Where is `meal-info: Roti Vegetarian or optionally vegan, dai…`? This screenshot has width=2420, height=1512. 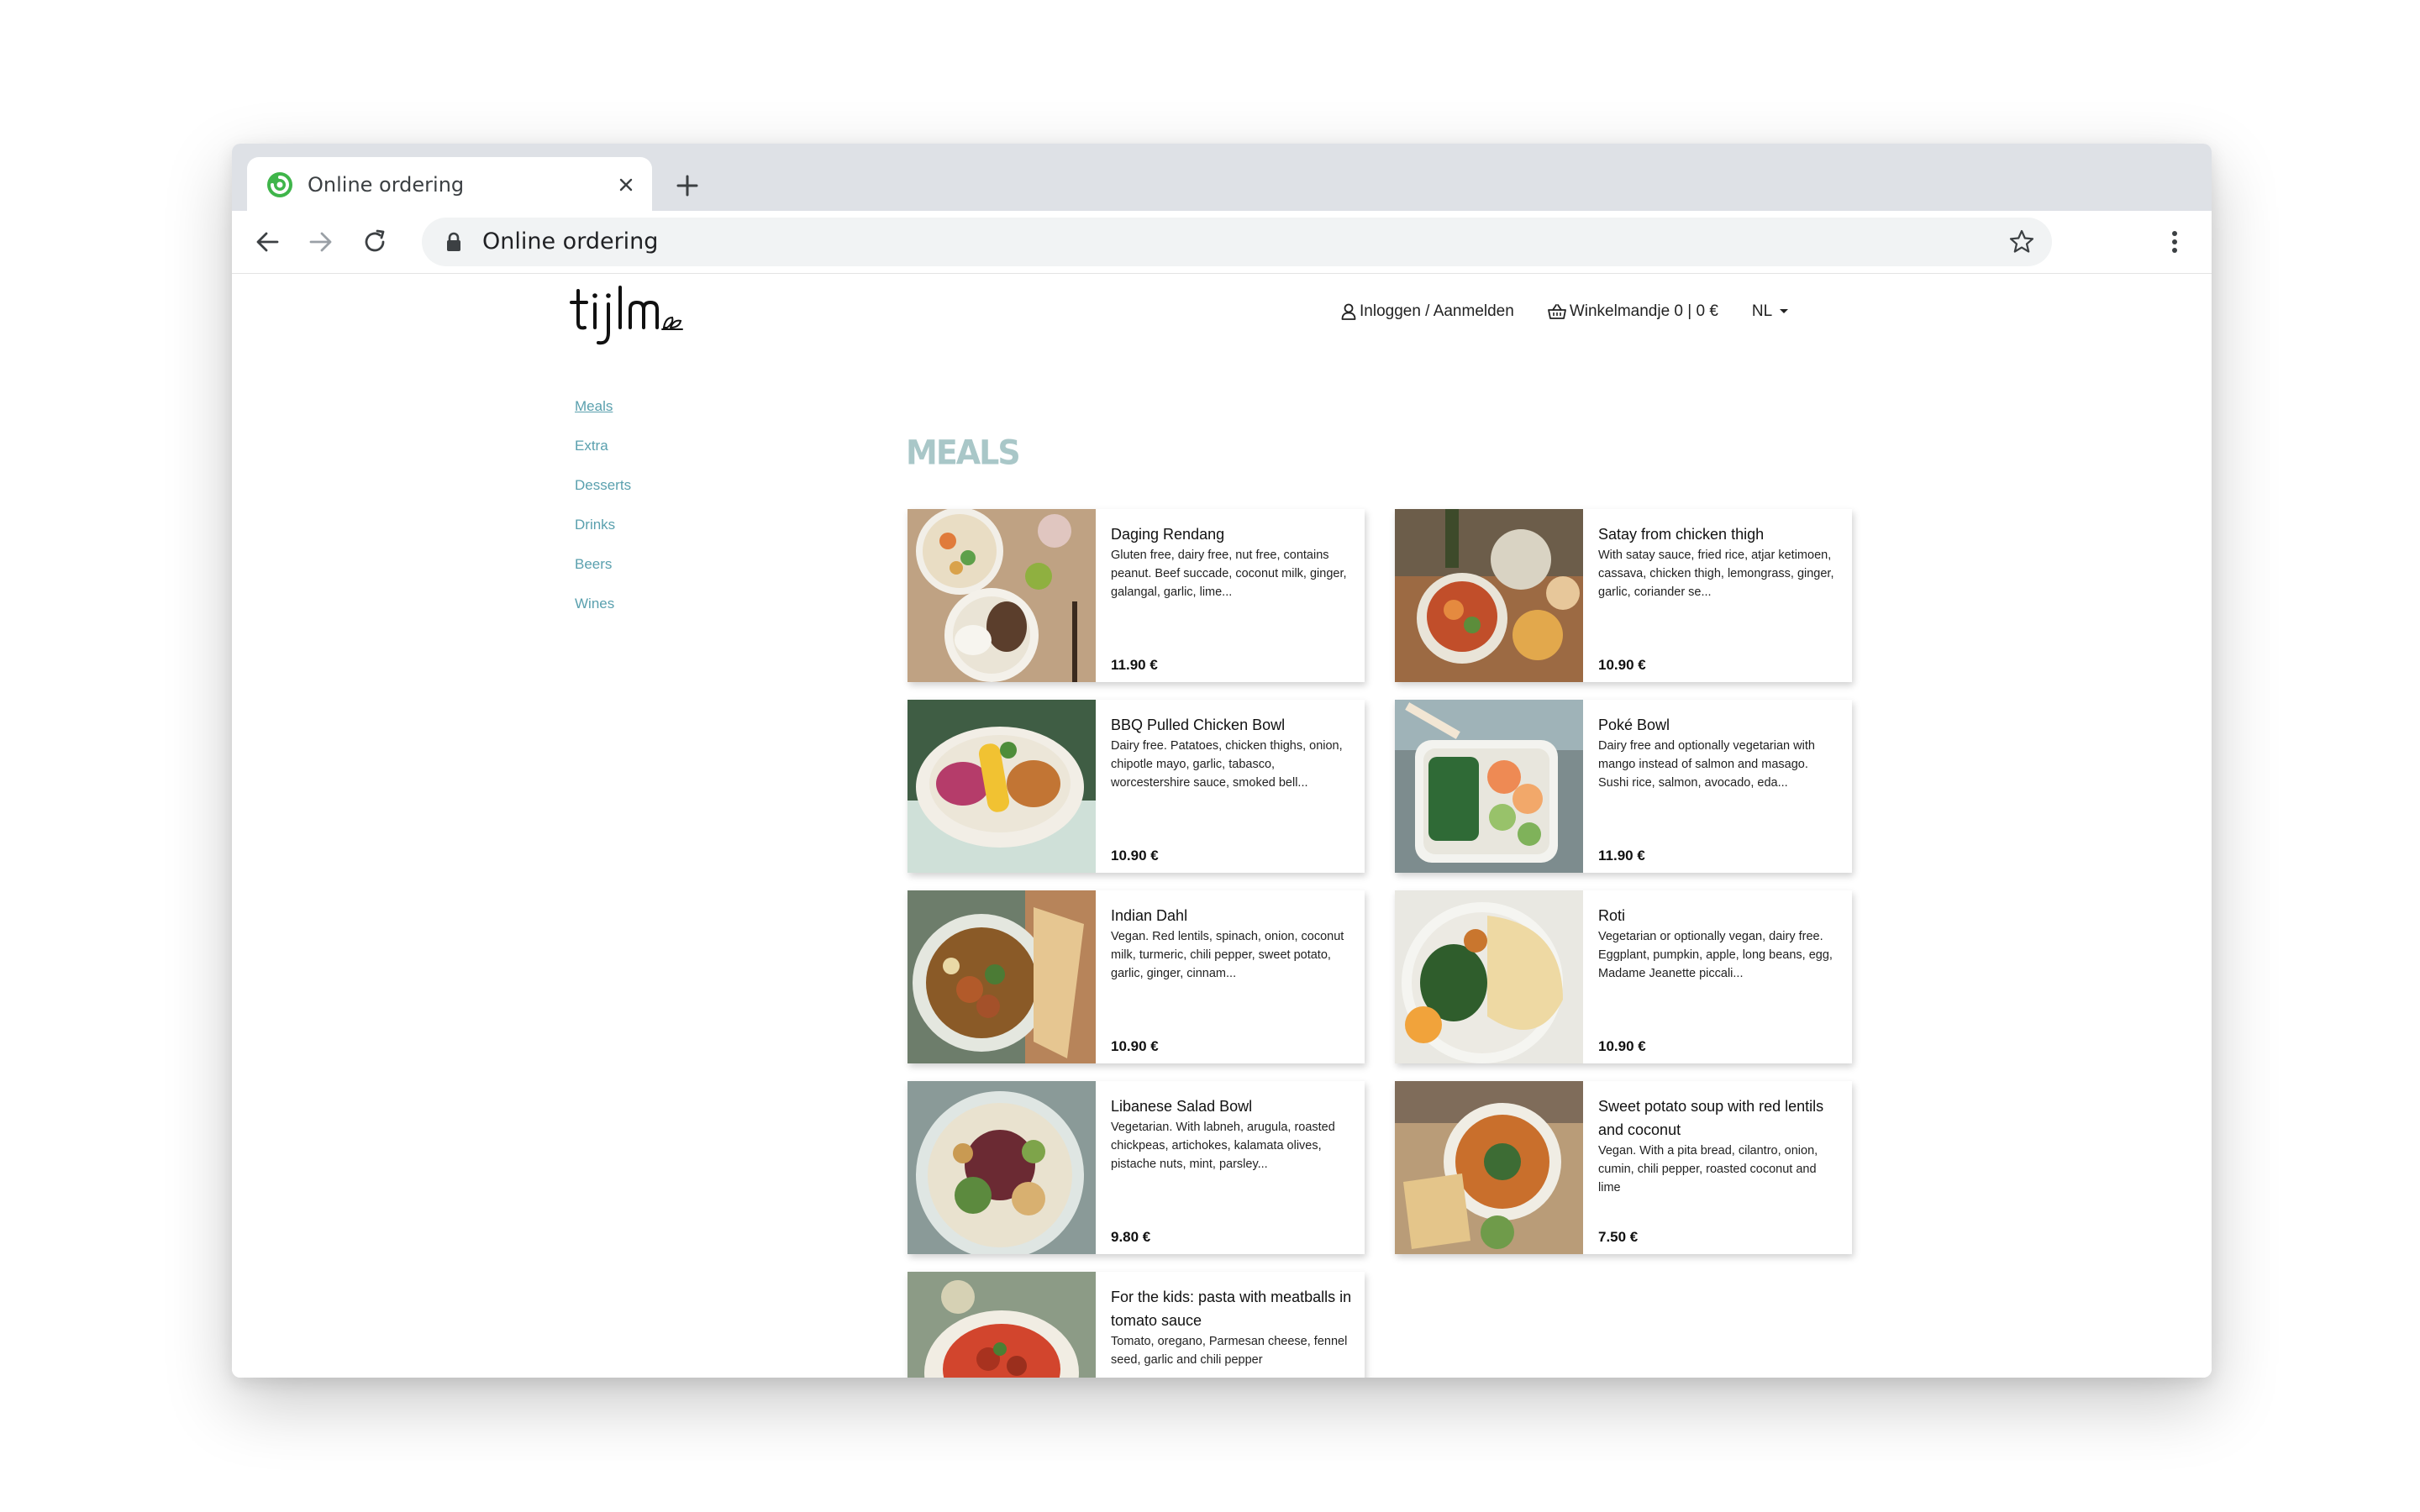
meal-info: Roti Vegetarian or optionally vegan, dai… is located at coordinates (1720, 979).